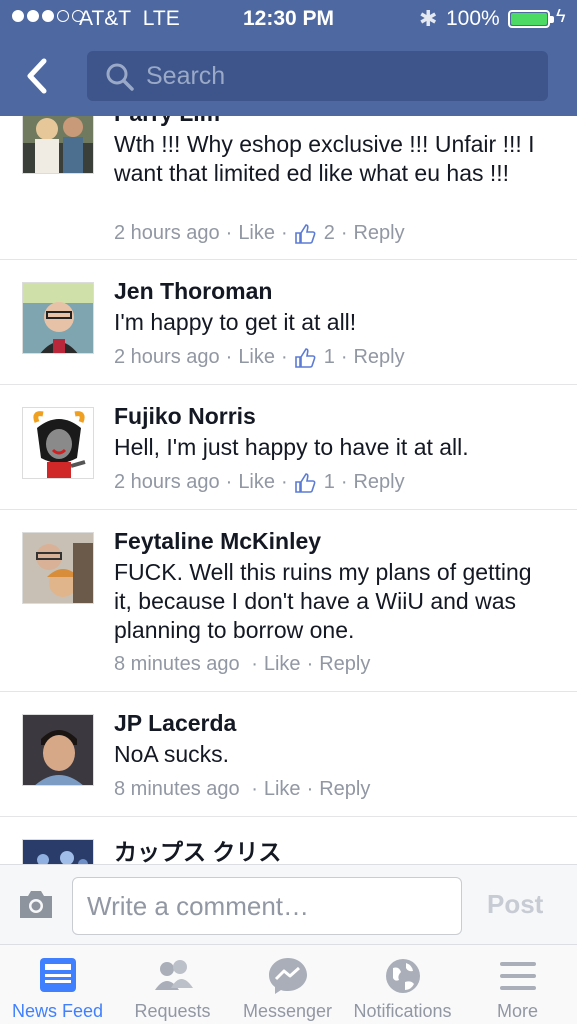 The width and height of the screenshot is (577, 1024). What do you see at coordinates (267, 906) in the screenshot?
I see `comment-input` at bounding box center [267, 906].